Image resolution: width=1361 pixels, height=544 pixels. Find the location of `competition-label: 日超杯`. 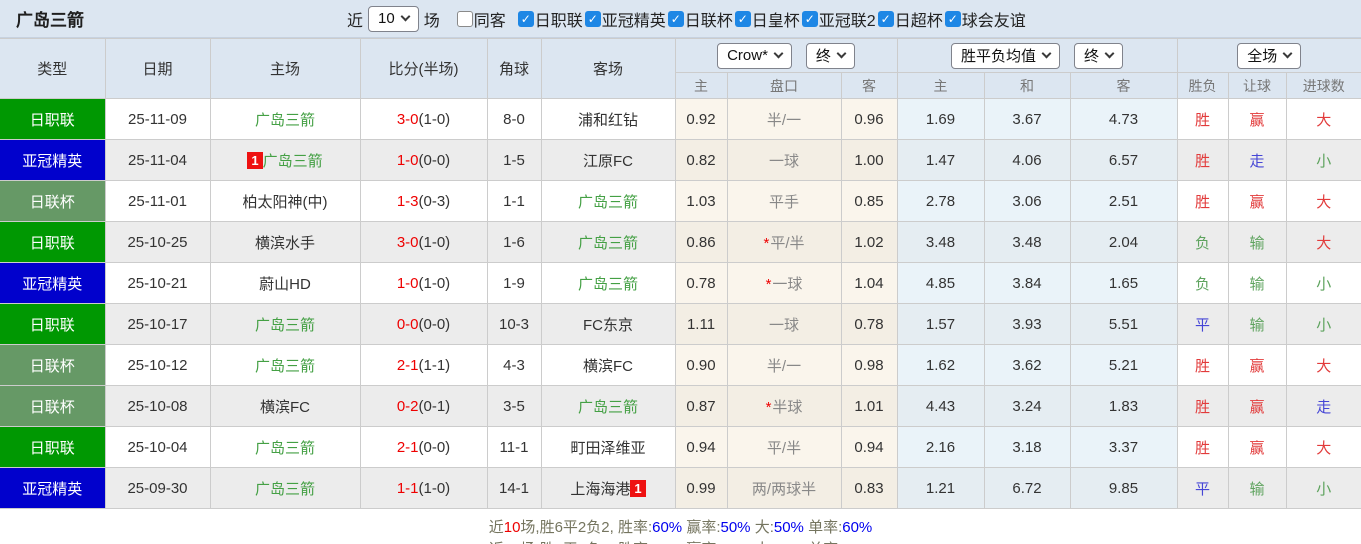

competition-label: 日超杯 is located at coordinates (919, 19).